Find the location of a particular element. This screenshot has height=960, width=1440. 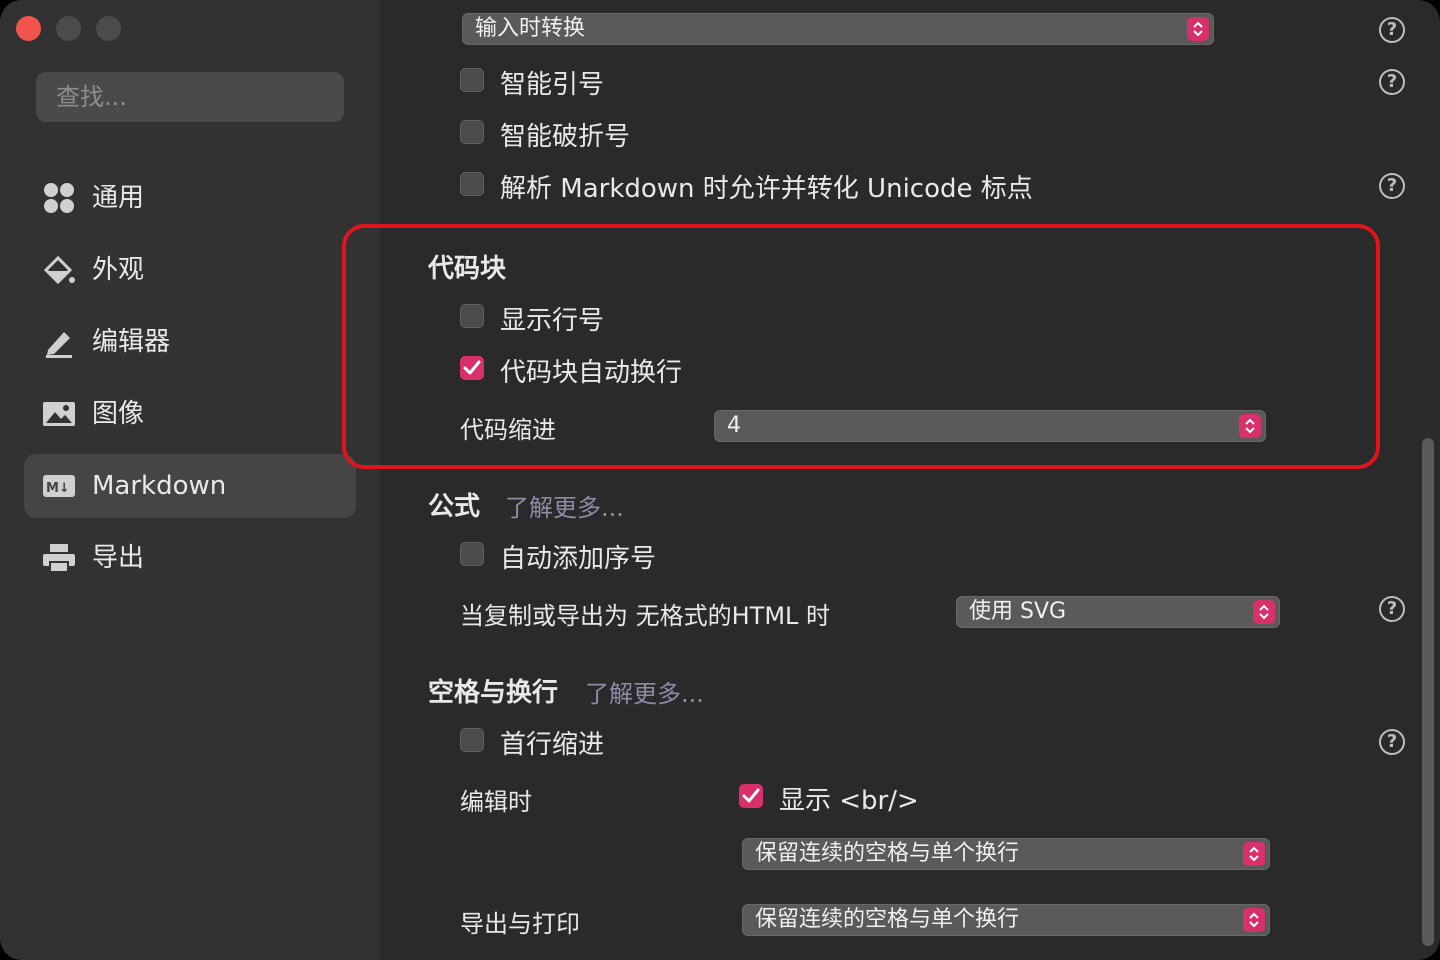

select-value: 使用 SVG is located at coordinates (1018, 611).